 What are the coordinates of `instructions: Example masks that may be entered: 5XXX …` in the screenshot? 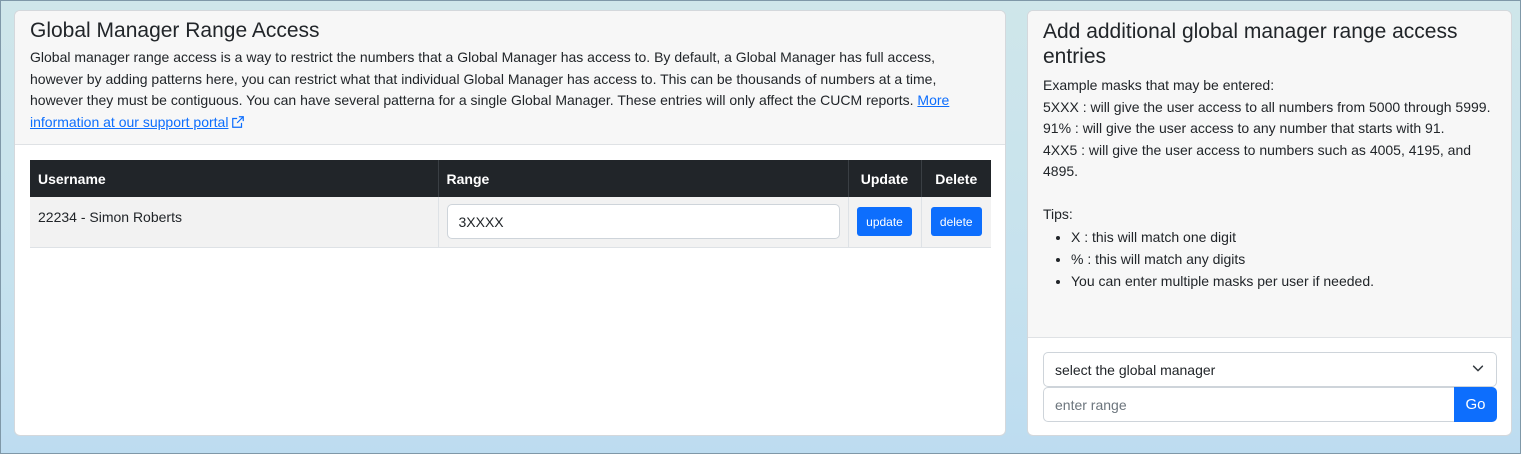 It's located at (1269, 183).